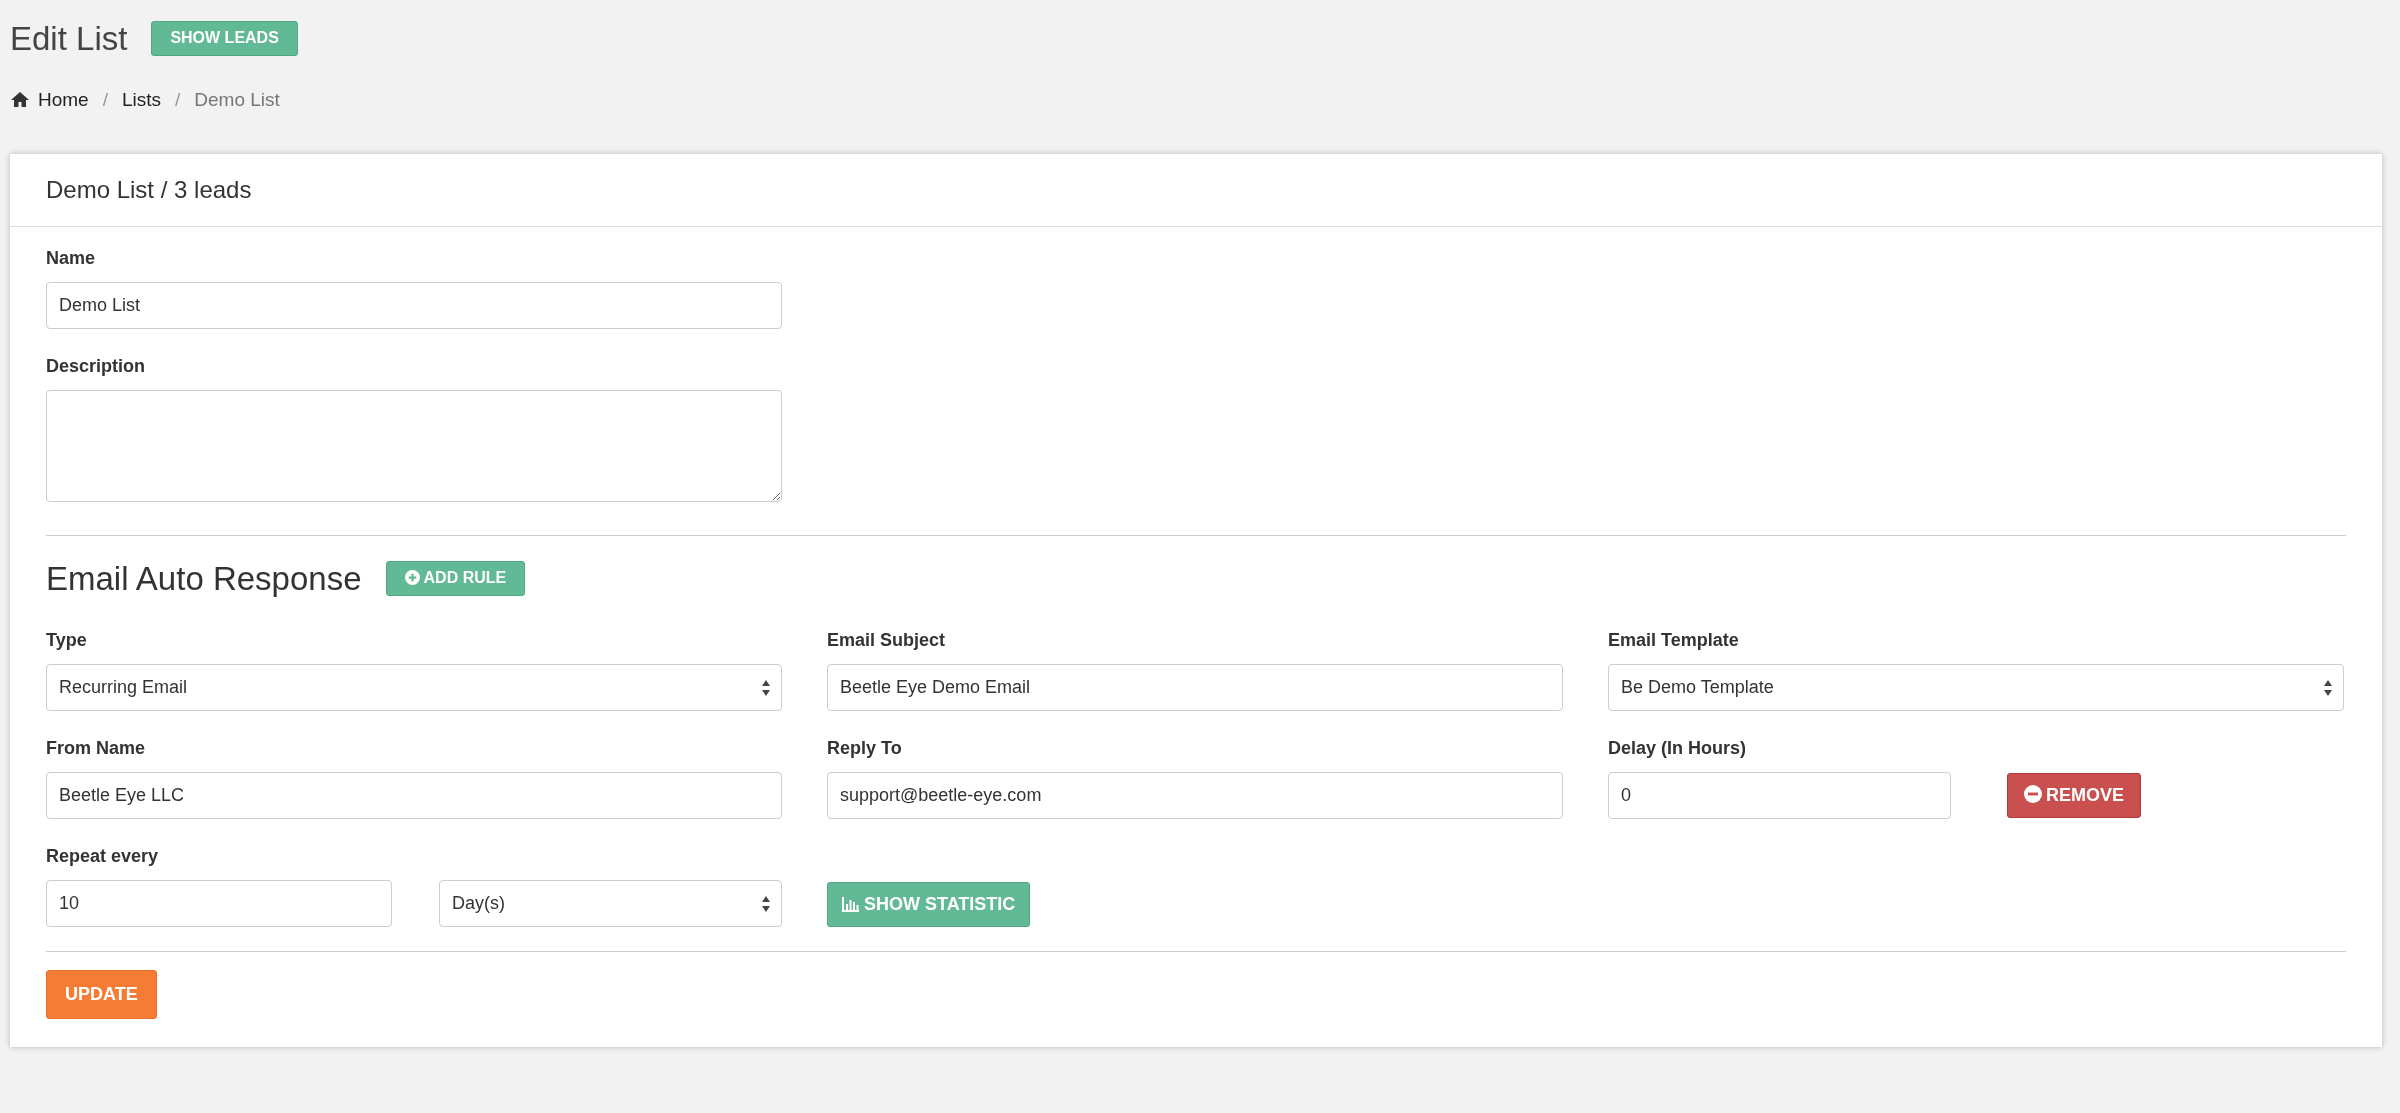 This screenshot has width=2400, height=1113. I want to click on field-label: Repeat every, so click(103, 856).